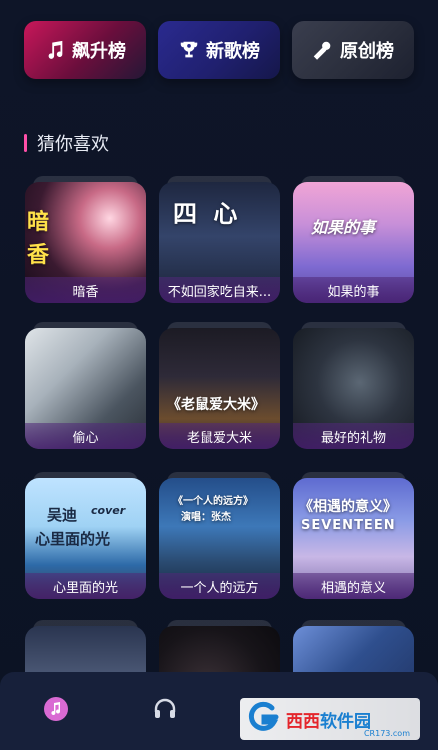  What do you see at coordinates (219, 385) in the screenshot?
I see `song-card: 《老鼠爱大米》 老鼠爱大米` at bounding box center [219, 385].